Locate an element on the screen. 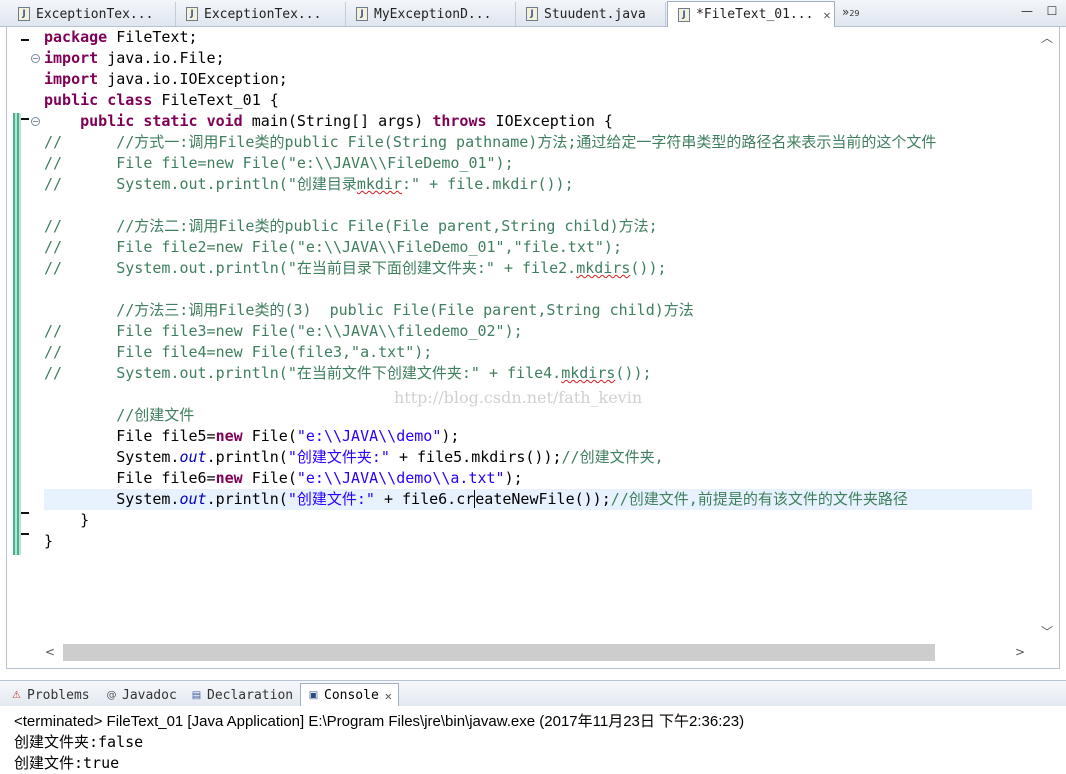 The image size is (1066, 774). code-line: package FileText; is located at coordinates (121, 37).